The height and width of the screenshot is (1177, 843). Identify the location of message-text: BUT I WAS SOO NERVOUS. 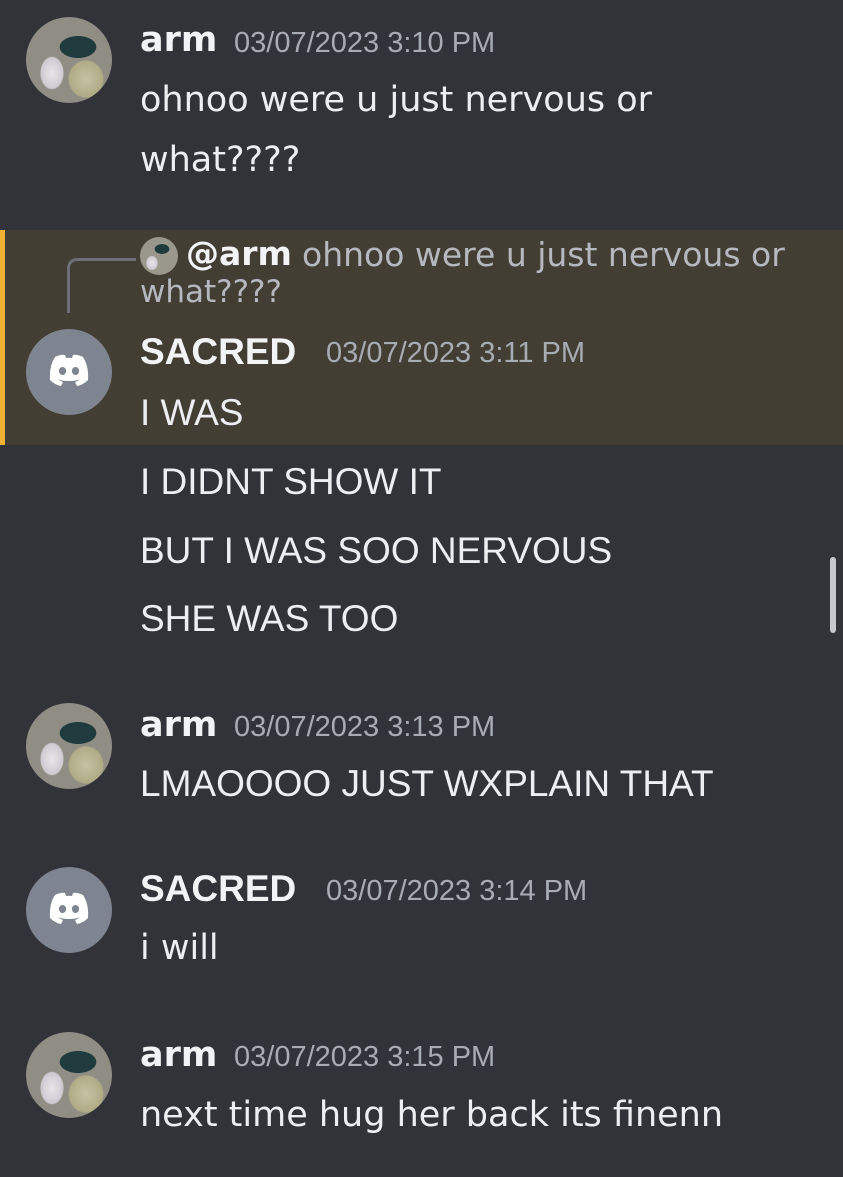
(376, 550).